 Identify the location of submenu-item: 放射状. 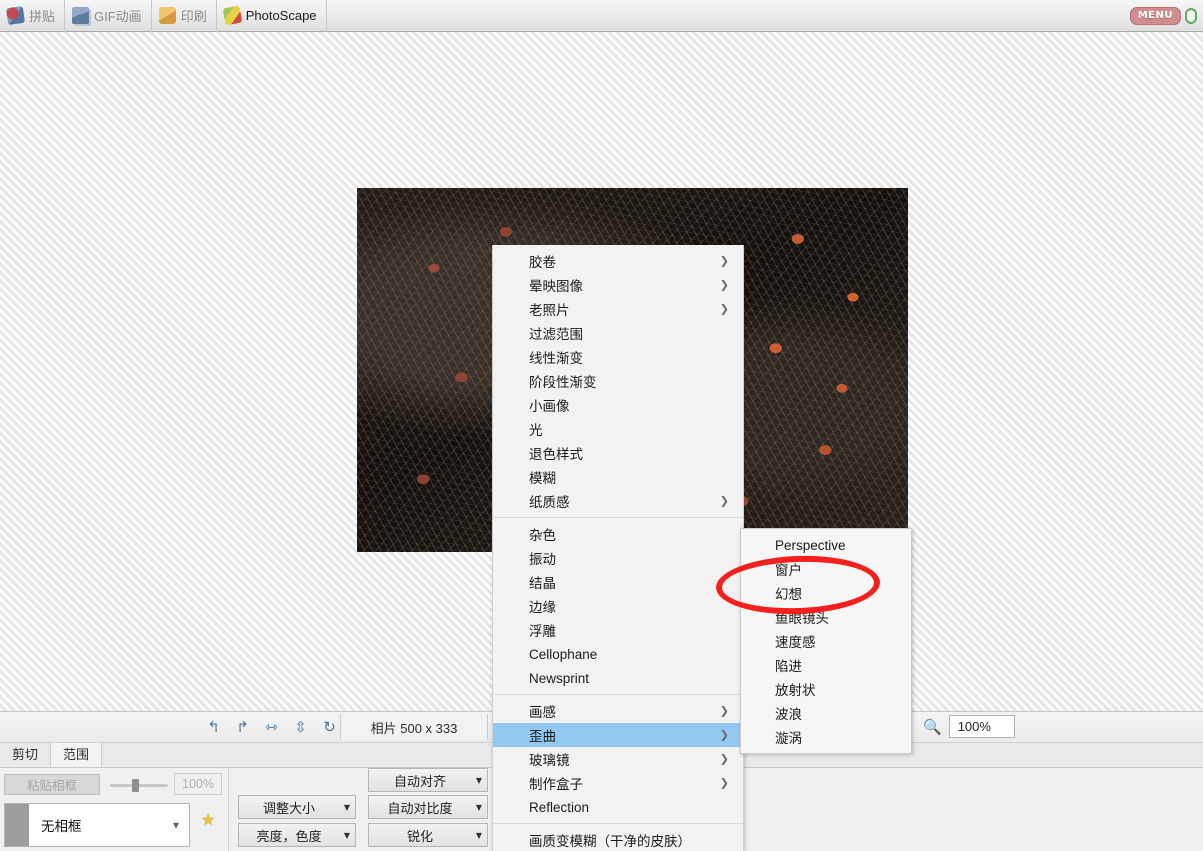
(826, 689).